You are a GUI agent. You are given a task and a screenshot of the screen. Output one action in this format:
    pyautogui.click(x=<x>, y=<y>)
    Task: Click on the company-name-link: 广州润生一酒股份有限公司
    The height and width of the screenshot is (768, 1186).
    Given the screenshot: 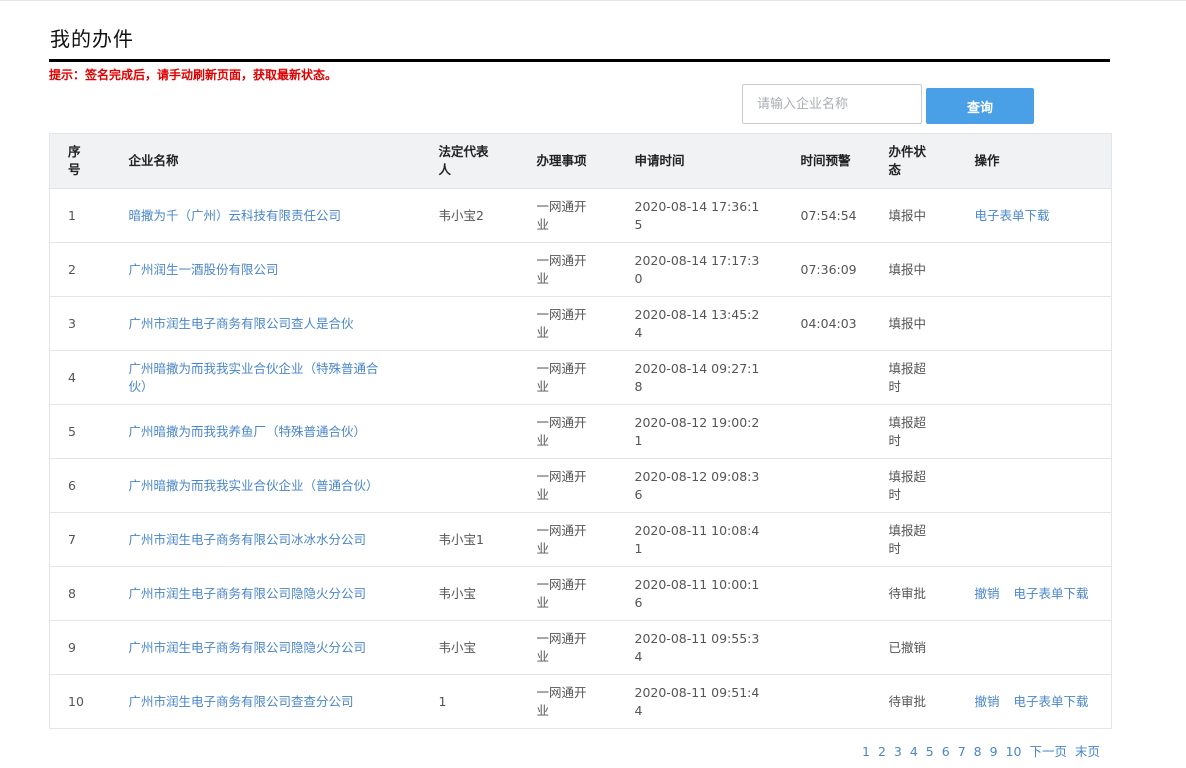 What is the action you would take?
    pyautogui.click(x=204, y=270)
    